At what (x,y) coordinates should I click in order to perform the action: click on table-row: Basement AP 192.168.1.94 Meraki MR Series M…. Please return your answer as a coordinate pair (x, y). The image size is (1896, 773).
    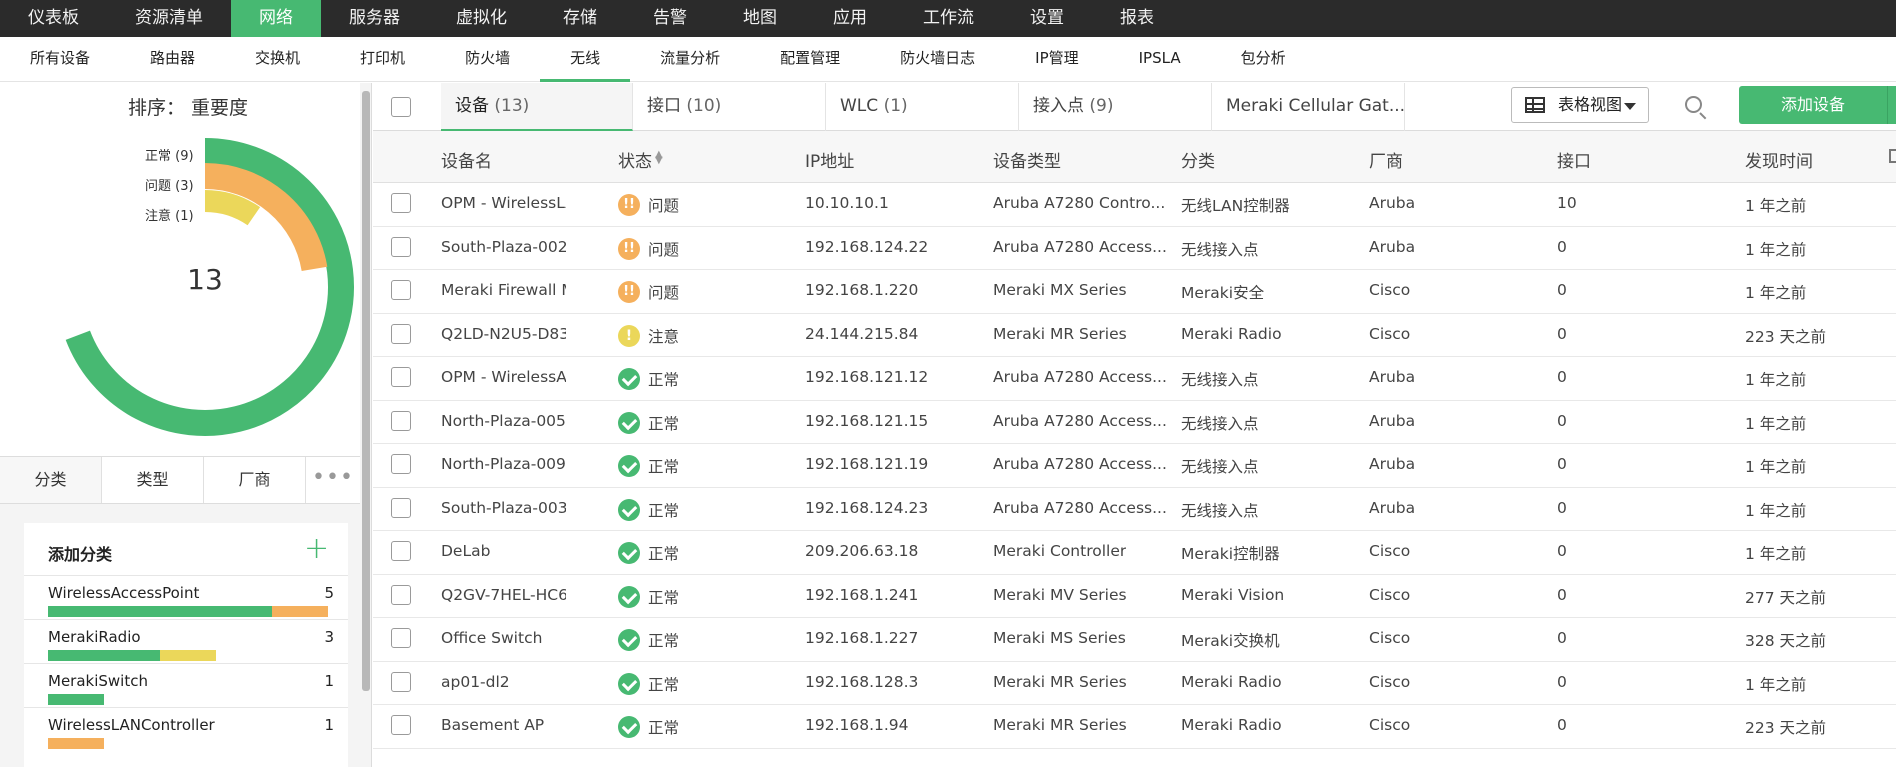
    Looking at the image, I should click on (1134, 727).